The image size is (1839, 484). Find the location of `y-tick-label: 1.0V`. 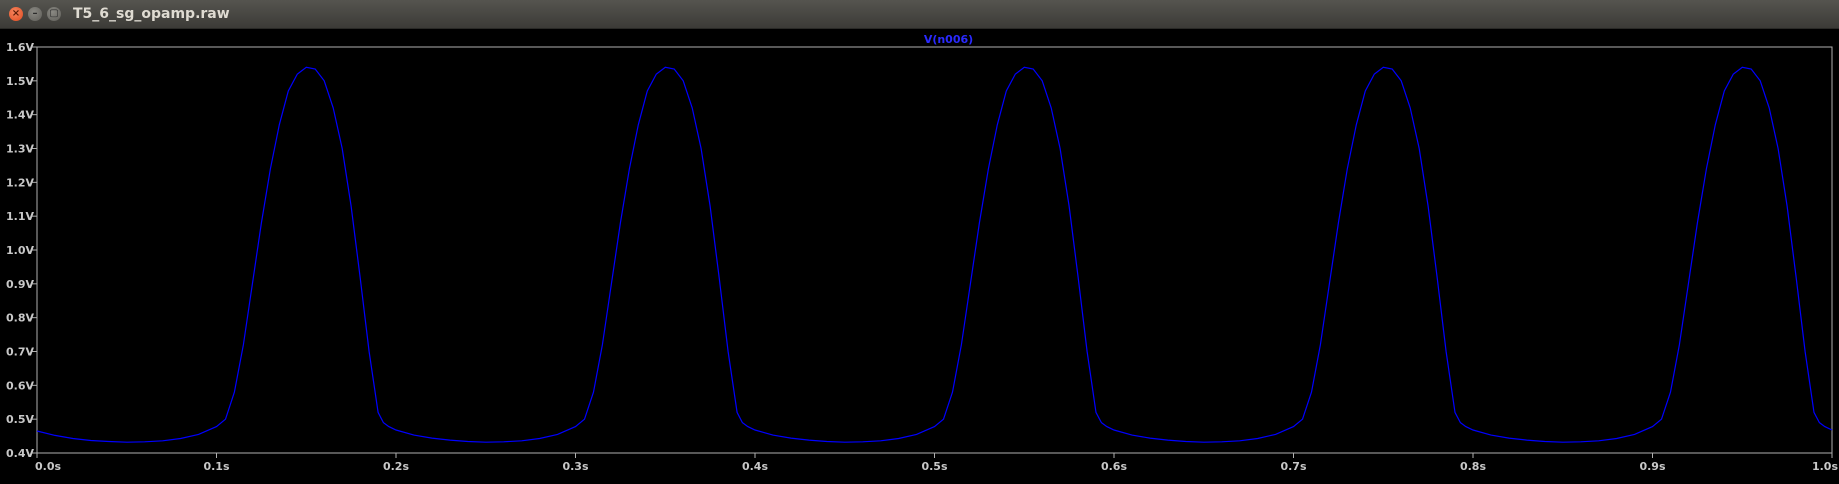

y-tick-label: 1.0V is located at coordinates (20, 250).